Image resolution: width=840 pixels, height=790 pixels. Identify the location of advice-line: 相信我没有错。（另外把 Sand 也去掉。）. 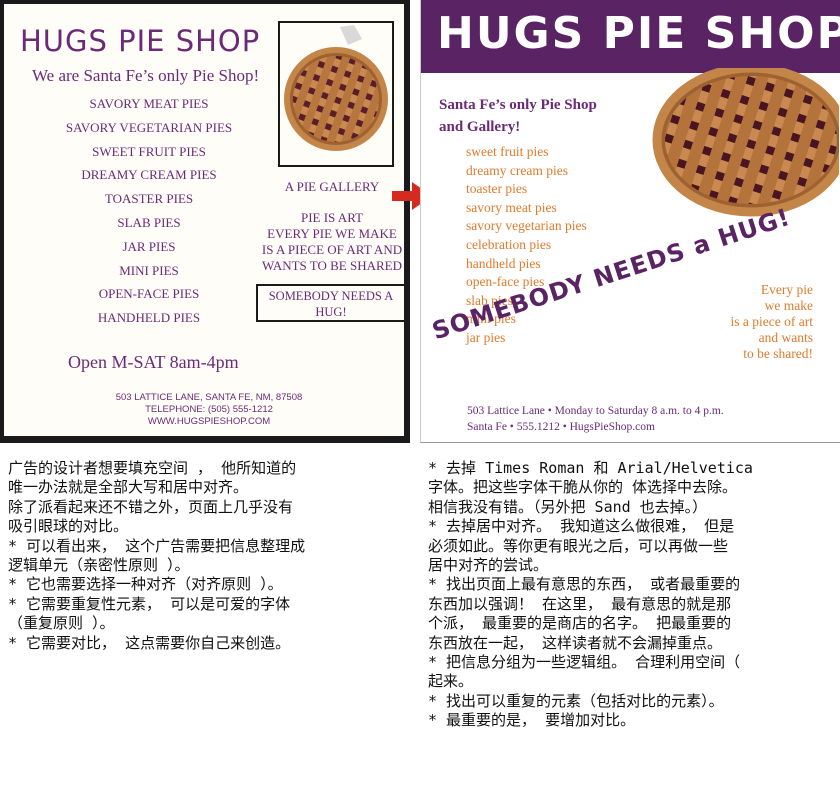
(568, 506).